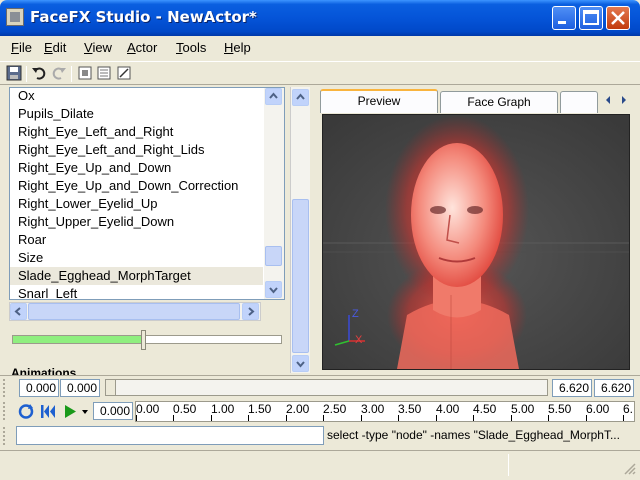 The image size is (640, 480). I want to click on view-start-field: 0.000, so click(80, 388).